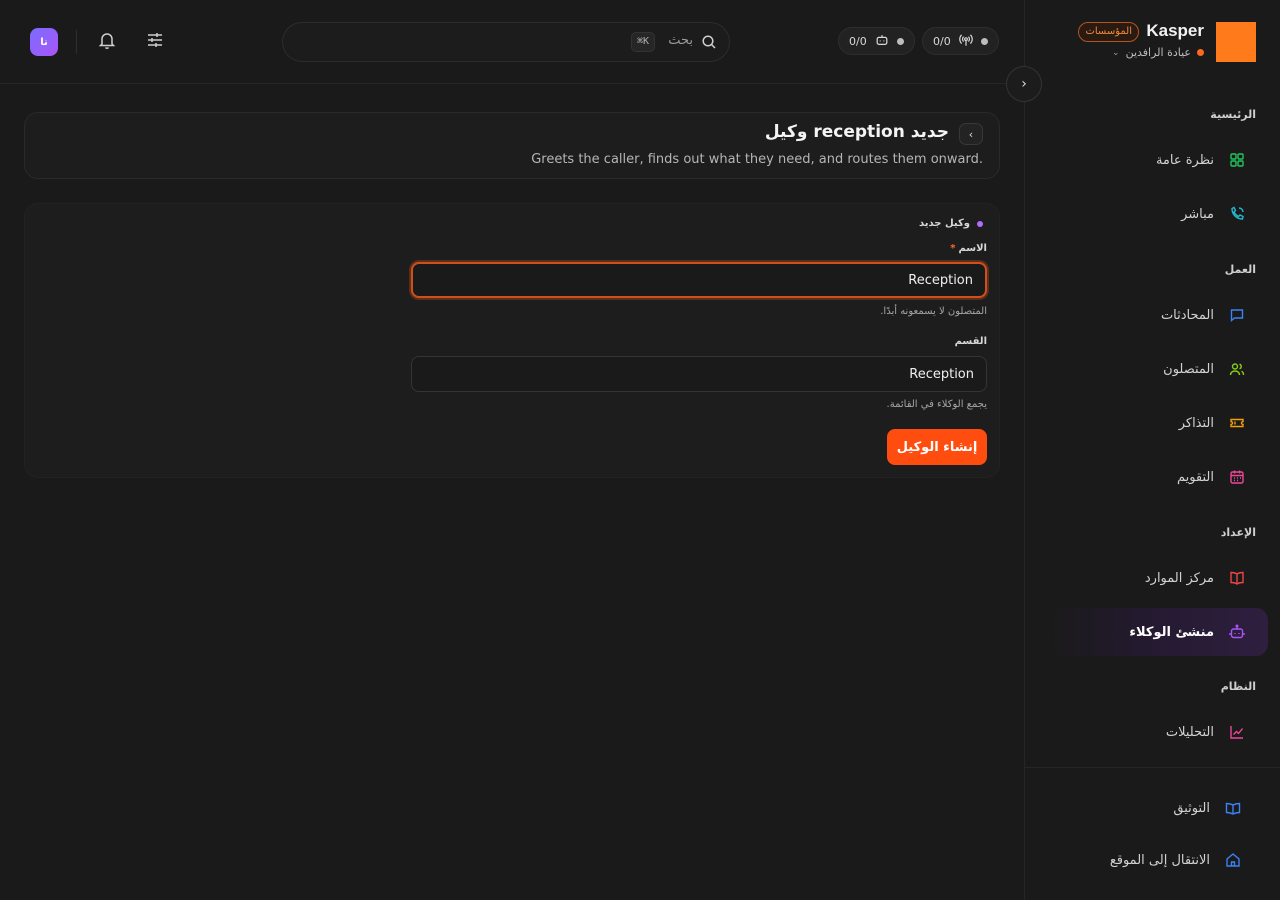 This screenshot has height=900, width=1280. Describe the element at coordinates (980, 223) in the screenshot. I see `section-dot` at that location.